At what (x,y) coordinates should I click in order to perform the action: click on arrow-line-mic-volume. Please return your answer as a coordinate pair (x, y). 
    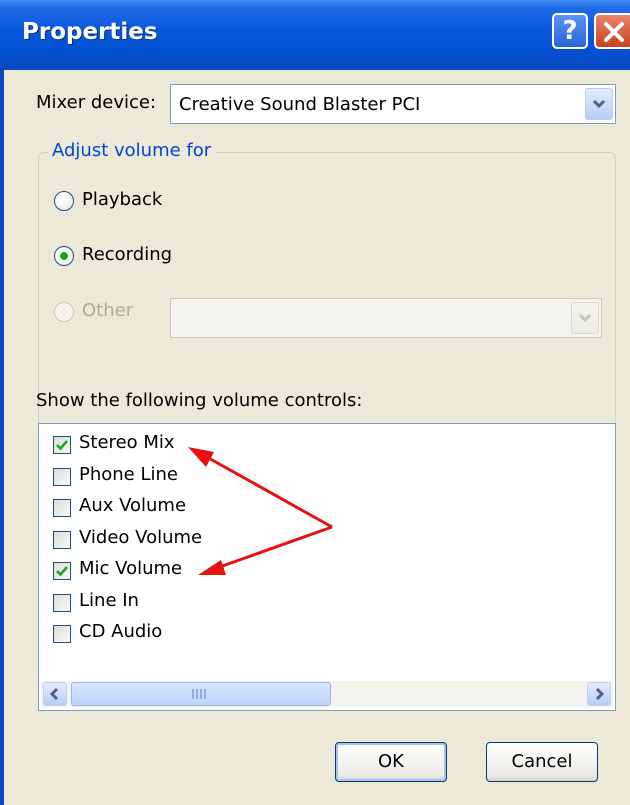
    Looking at the image, I should click on (273, 548).